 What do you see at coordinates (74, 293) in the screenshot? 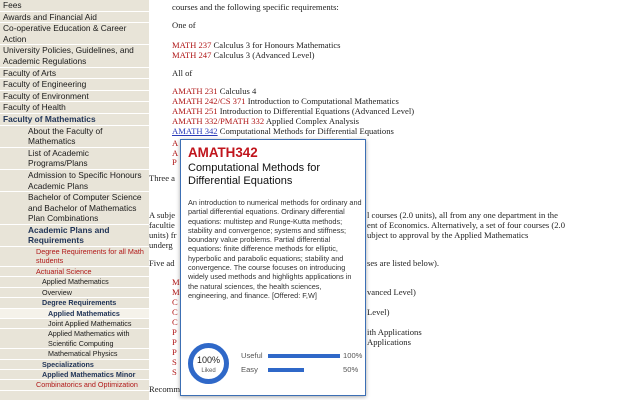
I see `sidebar-item: Overview` at bounding box center [74, 293].